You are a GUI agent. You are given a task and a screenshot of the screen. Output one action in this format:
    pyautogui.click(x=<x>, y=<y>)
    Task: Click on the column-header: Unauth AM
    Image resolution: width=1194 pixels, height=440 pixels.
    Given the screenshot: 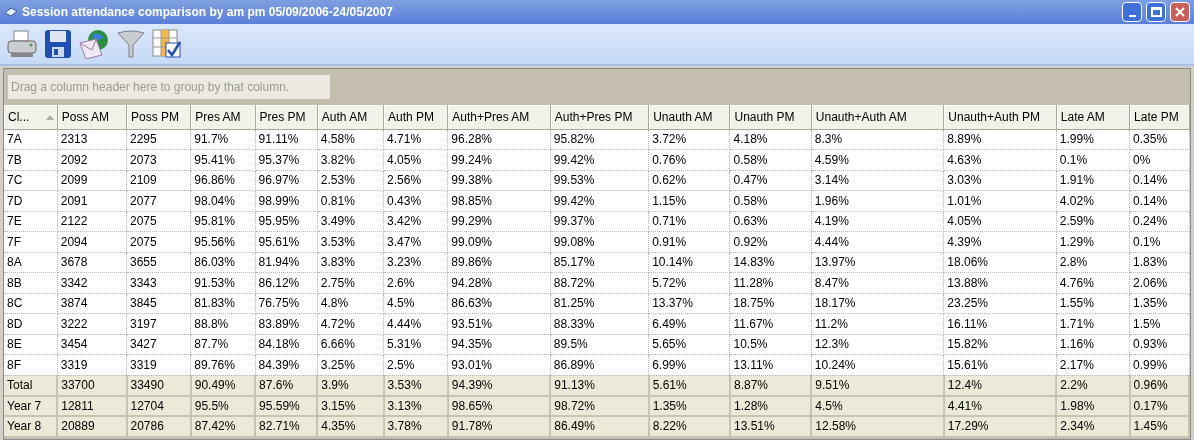 What is the action you would take?
    pyautogui.click(x=689, y=117)
    